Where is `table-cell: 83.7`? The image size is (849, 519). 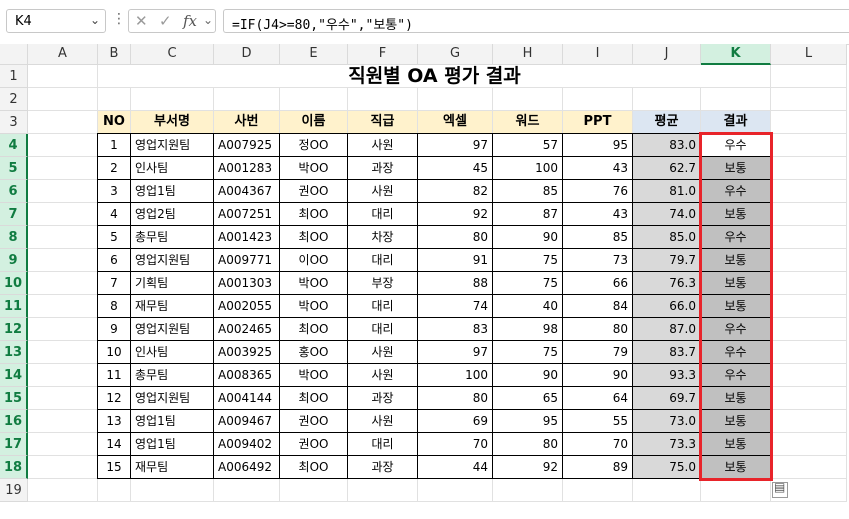 table-cell: 83.7 is located at coordinates (666, 352).